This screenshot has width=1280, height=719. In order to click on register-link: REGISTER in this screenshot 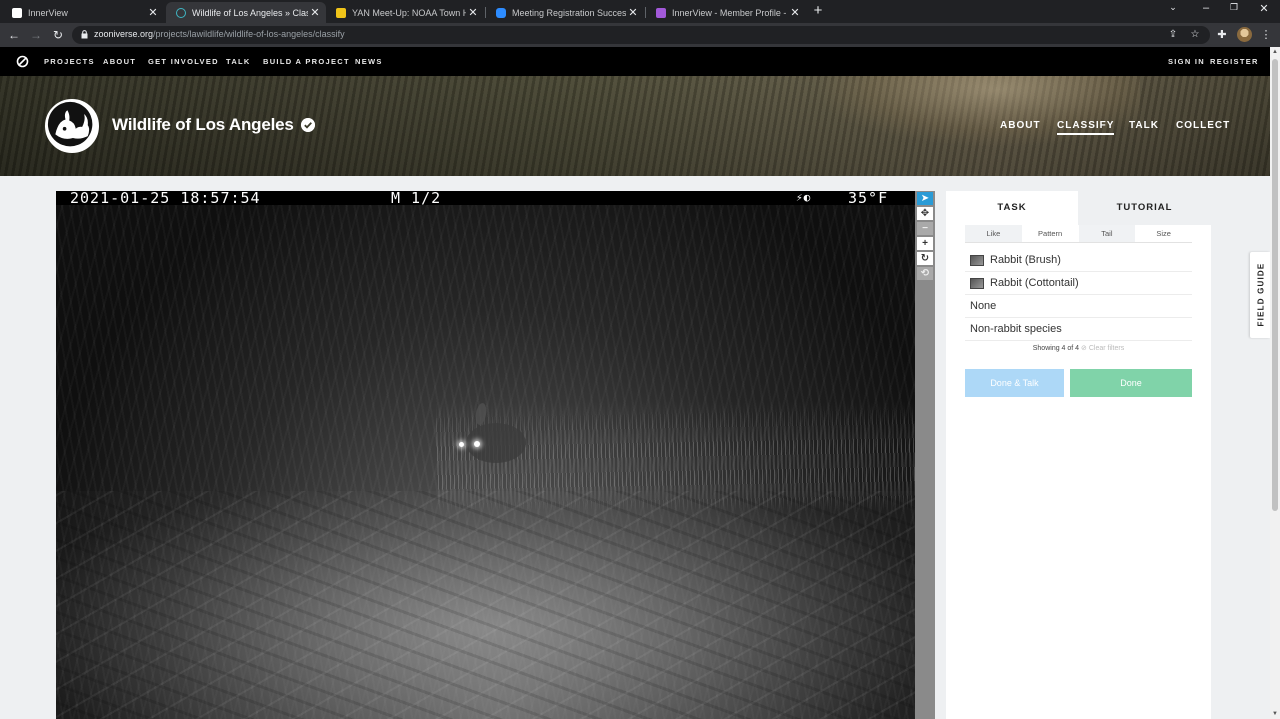, I will do `click(1234, 61)`.